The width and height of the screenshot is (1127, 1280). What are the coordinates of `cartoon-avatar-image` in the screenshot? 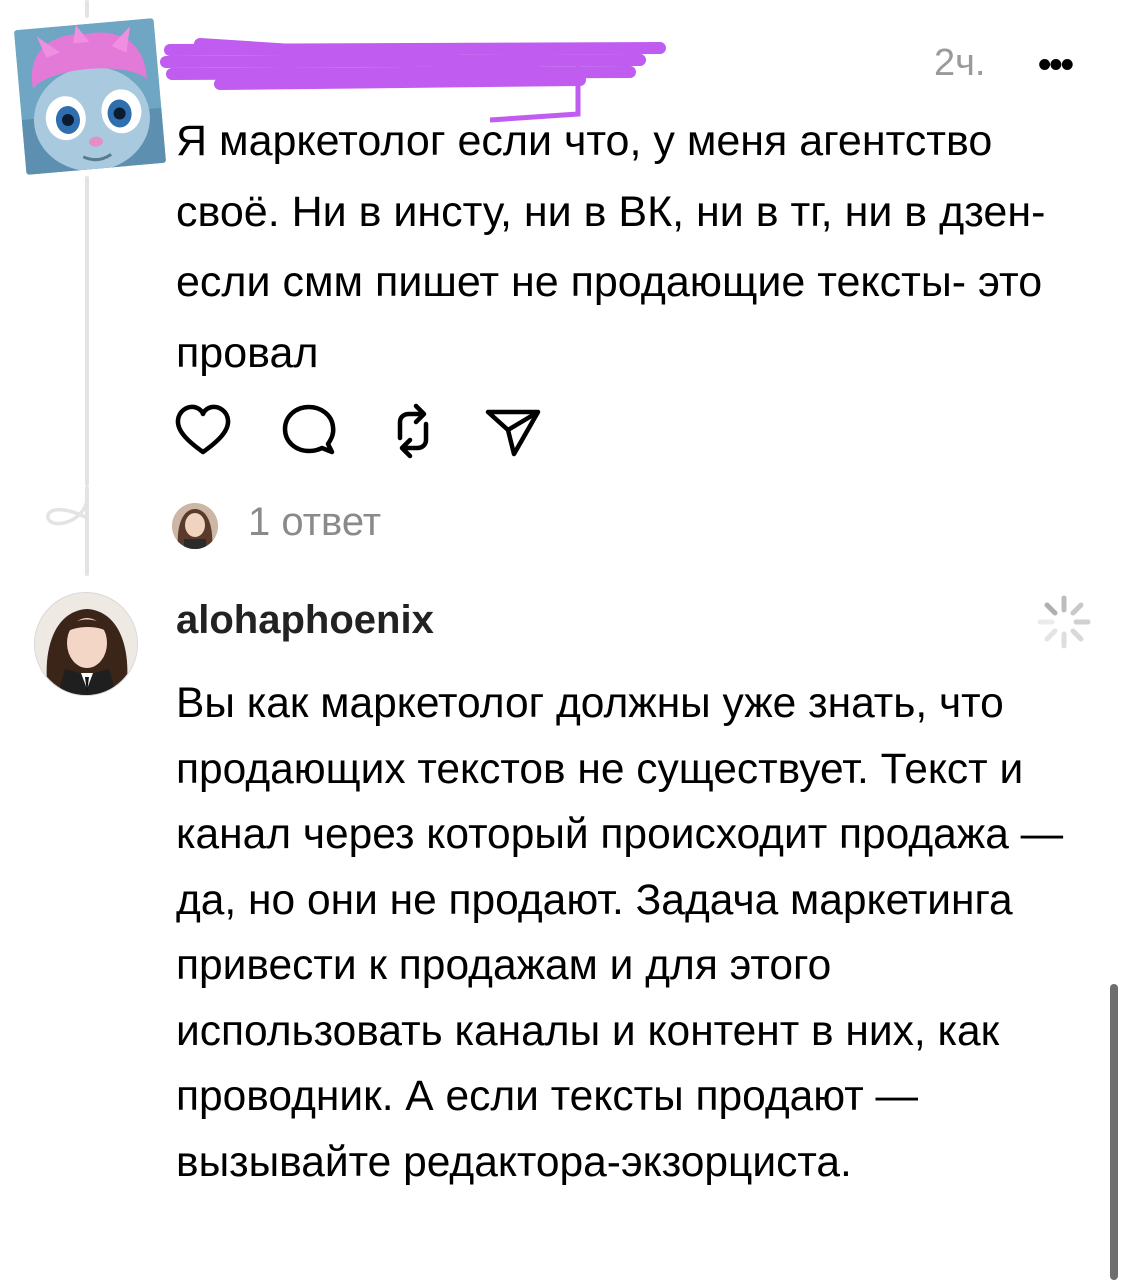 It's located at (90, 96).